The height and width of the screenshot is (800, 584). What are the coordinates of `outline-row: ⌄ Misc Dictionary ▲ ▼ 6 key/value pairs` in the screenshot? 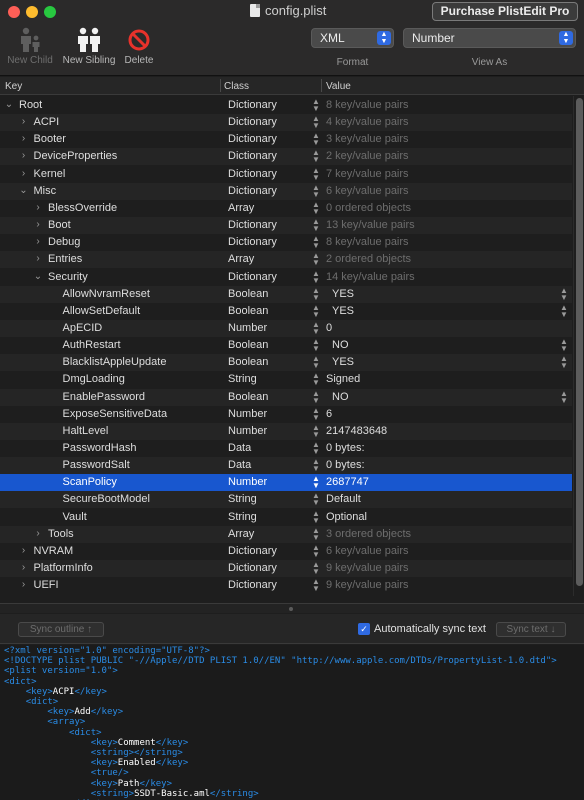 It's located at (286, 191).